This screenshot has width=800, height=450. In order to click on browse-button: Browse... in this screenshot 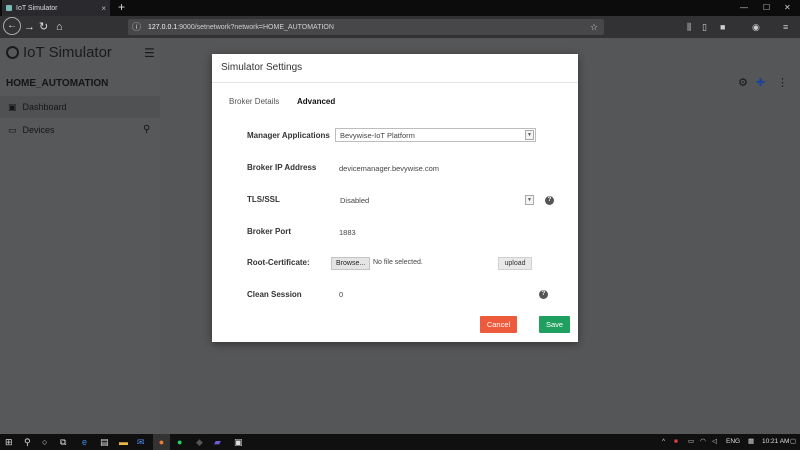, I will do `click(351, 263)`.